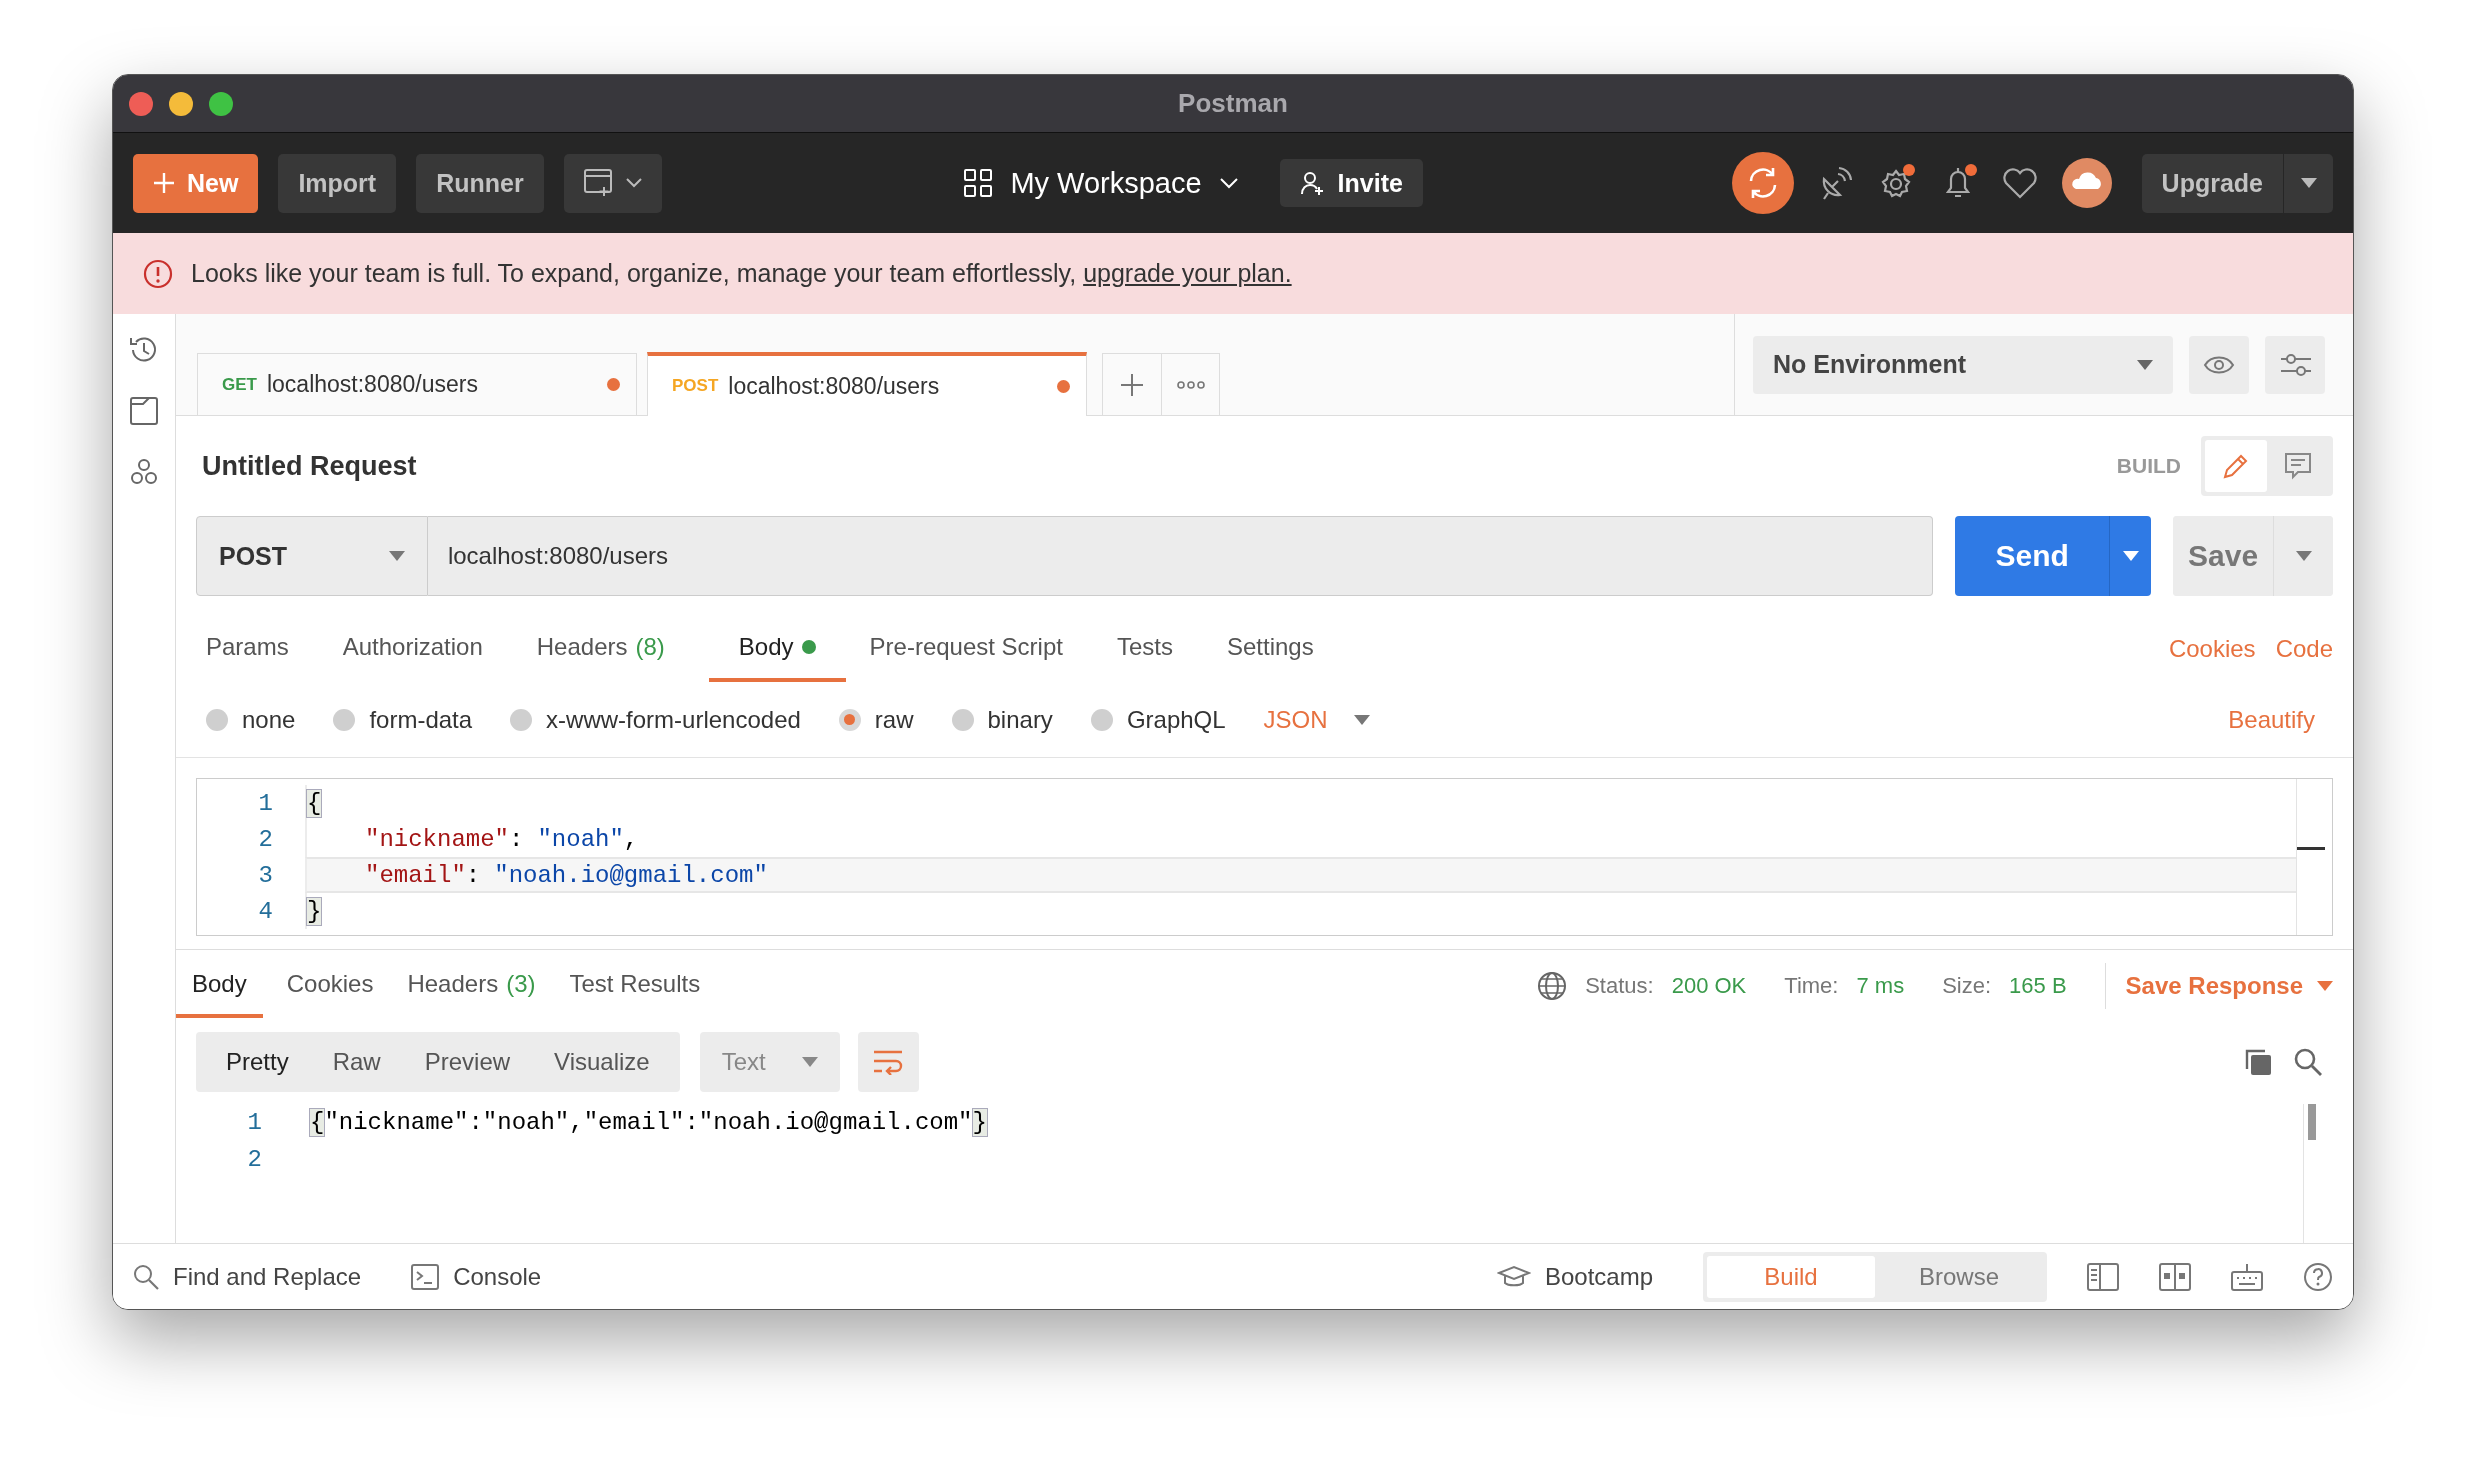 Image resolution: width=2466 pixels, height=1458 pixels. What do you see at coordinates (2148, 466) in the screenshot?
I see `mode-label: BUILD` at bounding box center [2148, 466].